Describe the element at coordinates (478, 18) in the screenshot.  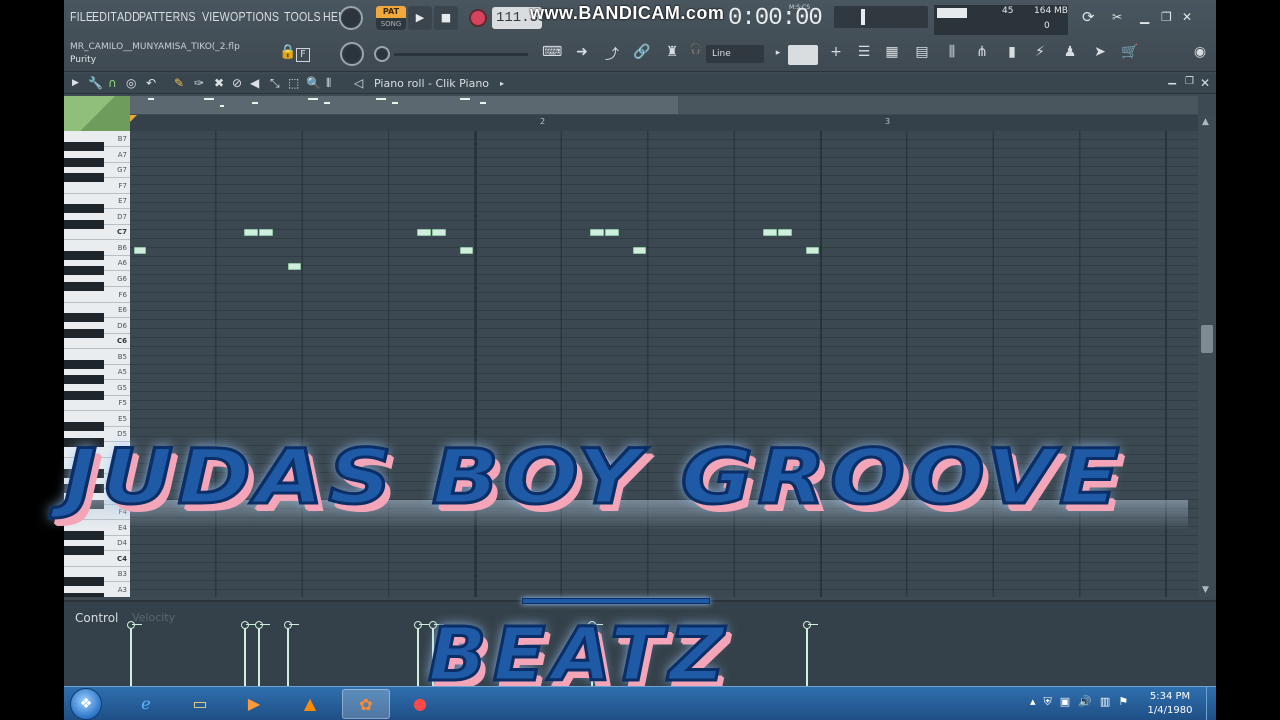
I see `record-button` at that location.